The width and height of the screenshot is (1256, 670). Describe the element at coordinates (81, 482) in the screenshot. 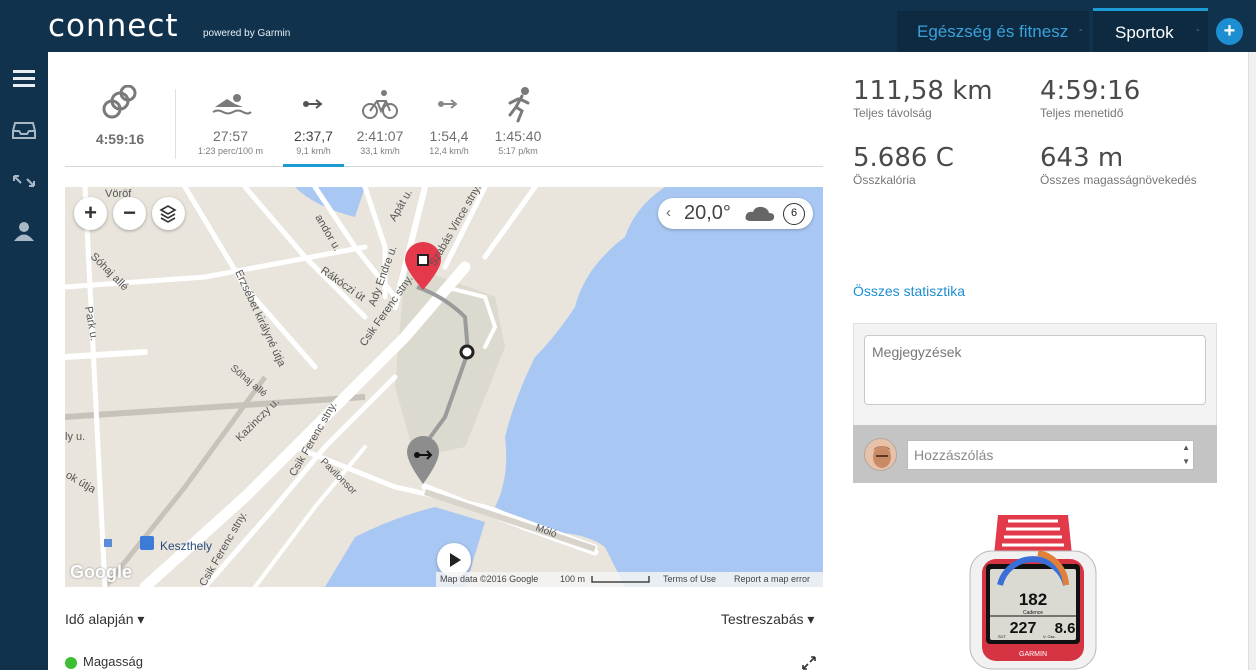

I see `street-label: ok útja` at that location.